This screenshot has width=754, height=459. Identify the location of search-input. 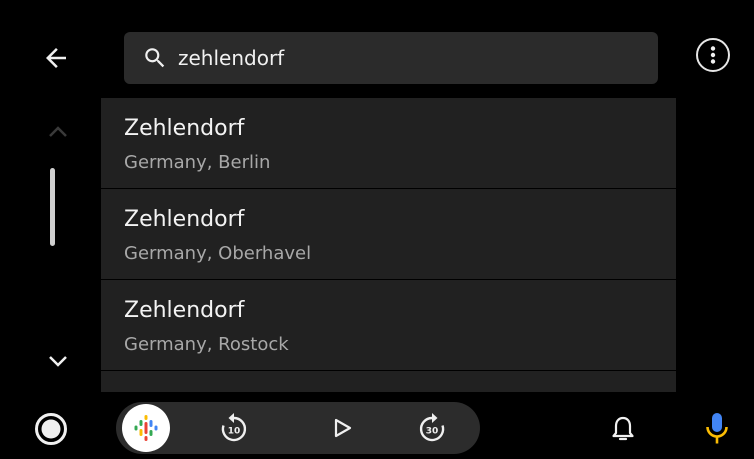
(408, 58).